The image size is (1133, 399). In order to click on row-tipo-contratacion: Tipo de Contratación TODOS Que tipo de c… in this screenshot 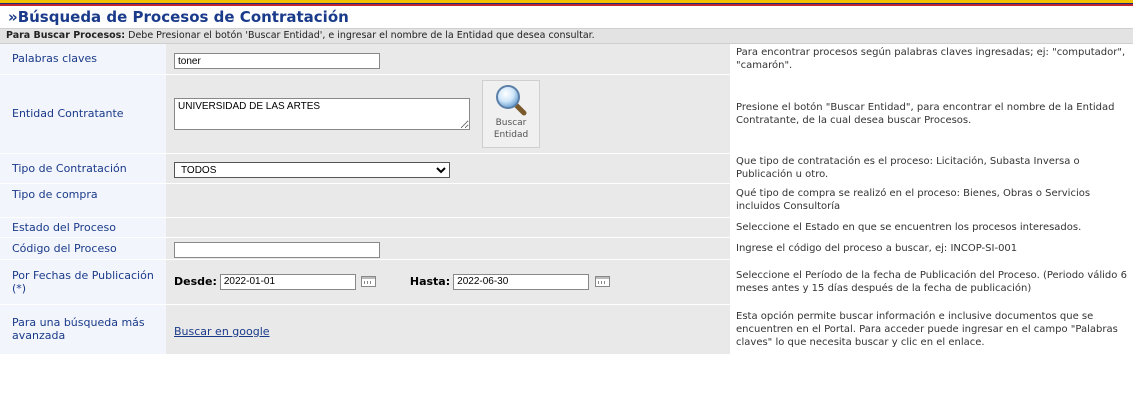, I will do `click(566, 168)`.